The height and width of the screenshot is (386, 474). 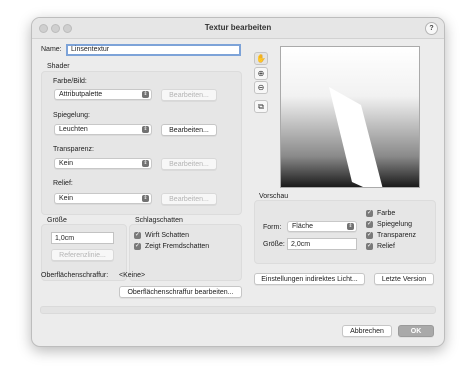 I want to click on ok-button: OK, so click(x=416, y=331).